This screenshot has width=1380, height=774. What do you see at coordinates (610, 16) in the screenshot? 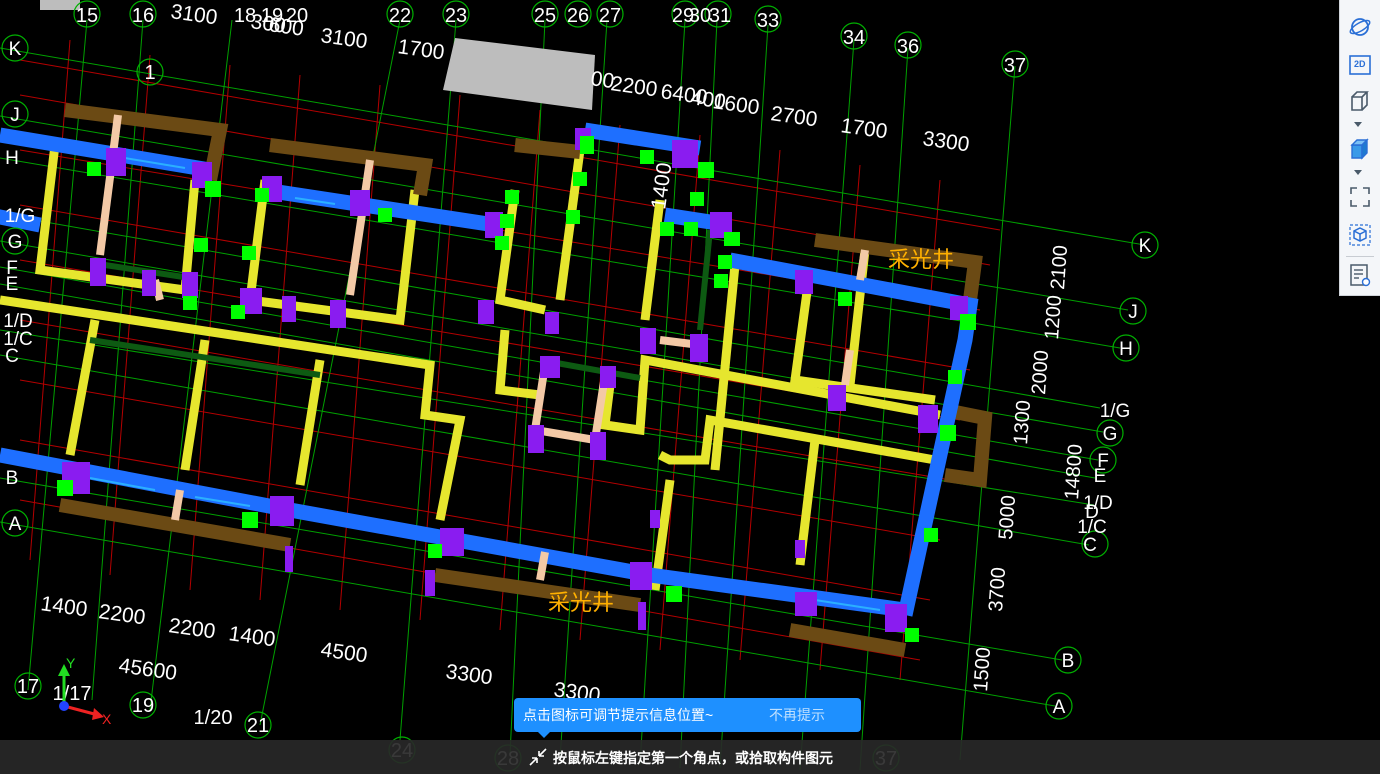
I see `axis-top-27: 27` at bounding box center [610, 16].